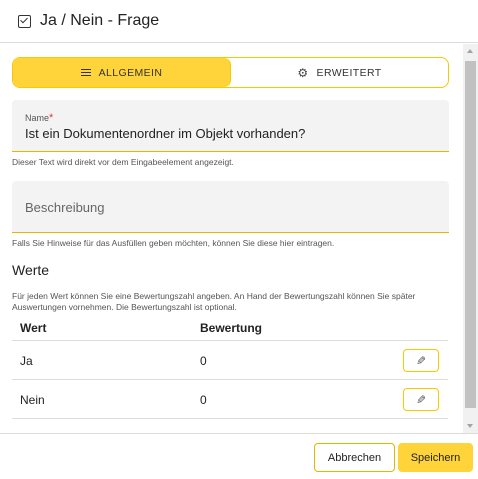 This screenshot has height=479, width=478. I want to click on save-button: Speichern, so click(435, 457).